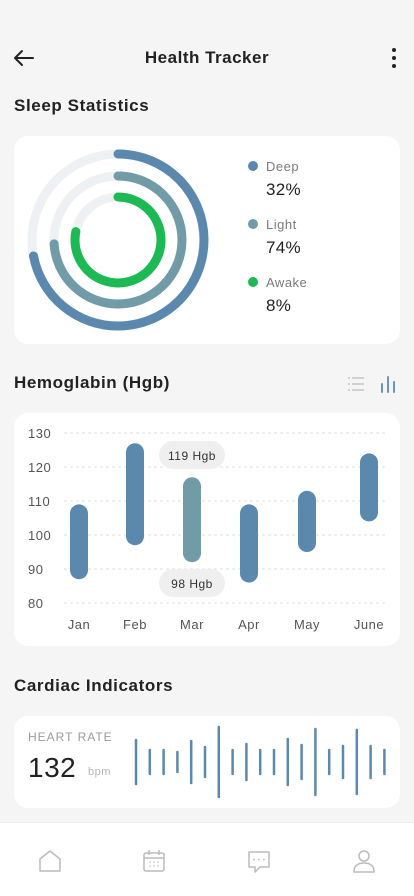  I want to click on y-tick-label: 110, so click(39, 501).